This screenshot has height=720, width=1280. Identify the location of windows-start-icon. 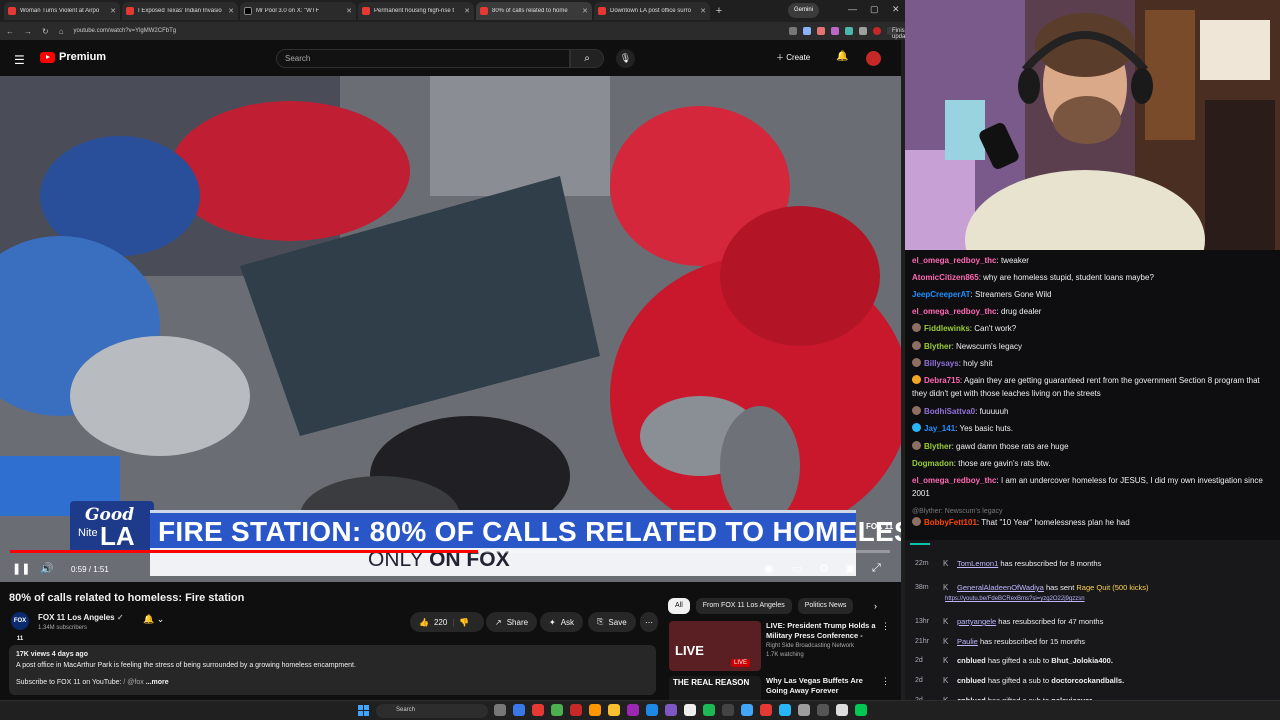
(364, 711).